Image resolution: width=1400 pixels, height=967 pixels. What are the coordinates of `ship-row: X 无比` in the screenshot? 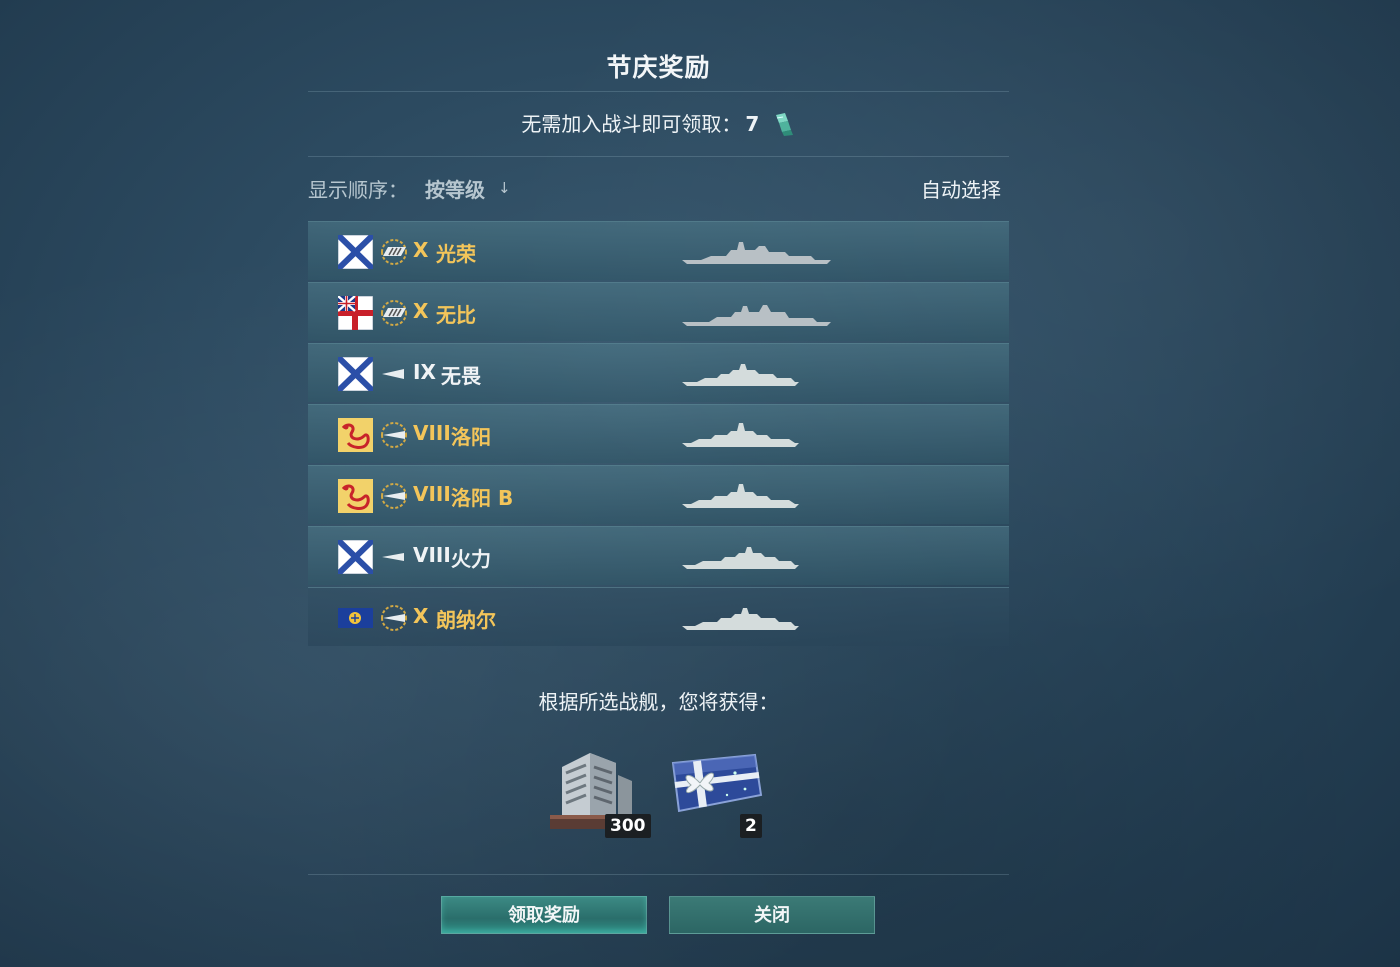 It's located at (658, 311).